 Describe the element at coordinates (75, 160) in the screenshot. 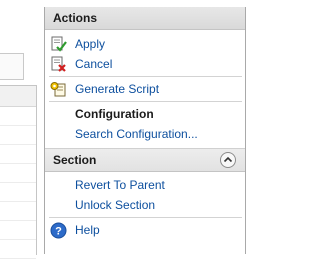

I see `section-title: Section` at that location.